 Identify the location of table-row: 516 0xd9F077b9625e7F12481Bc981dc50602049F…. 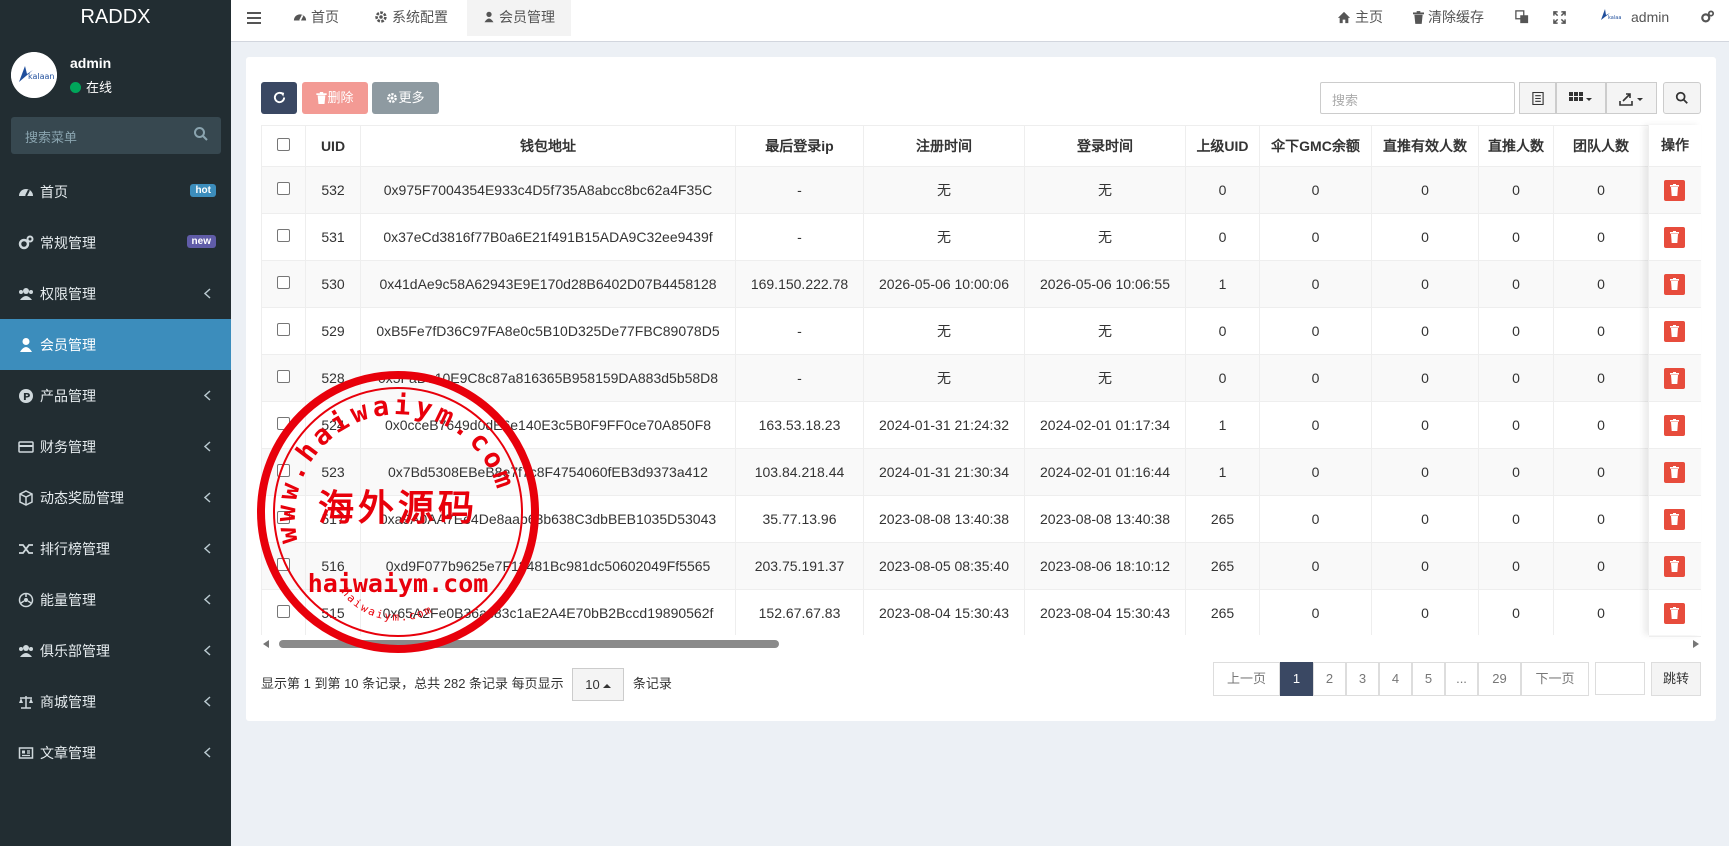
(981, 566).